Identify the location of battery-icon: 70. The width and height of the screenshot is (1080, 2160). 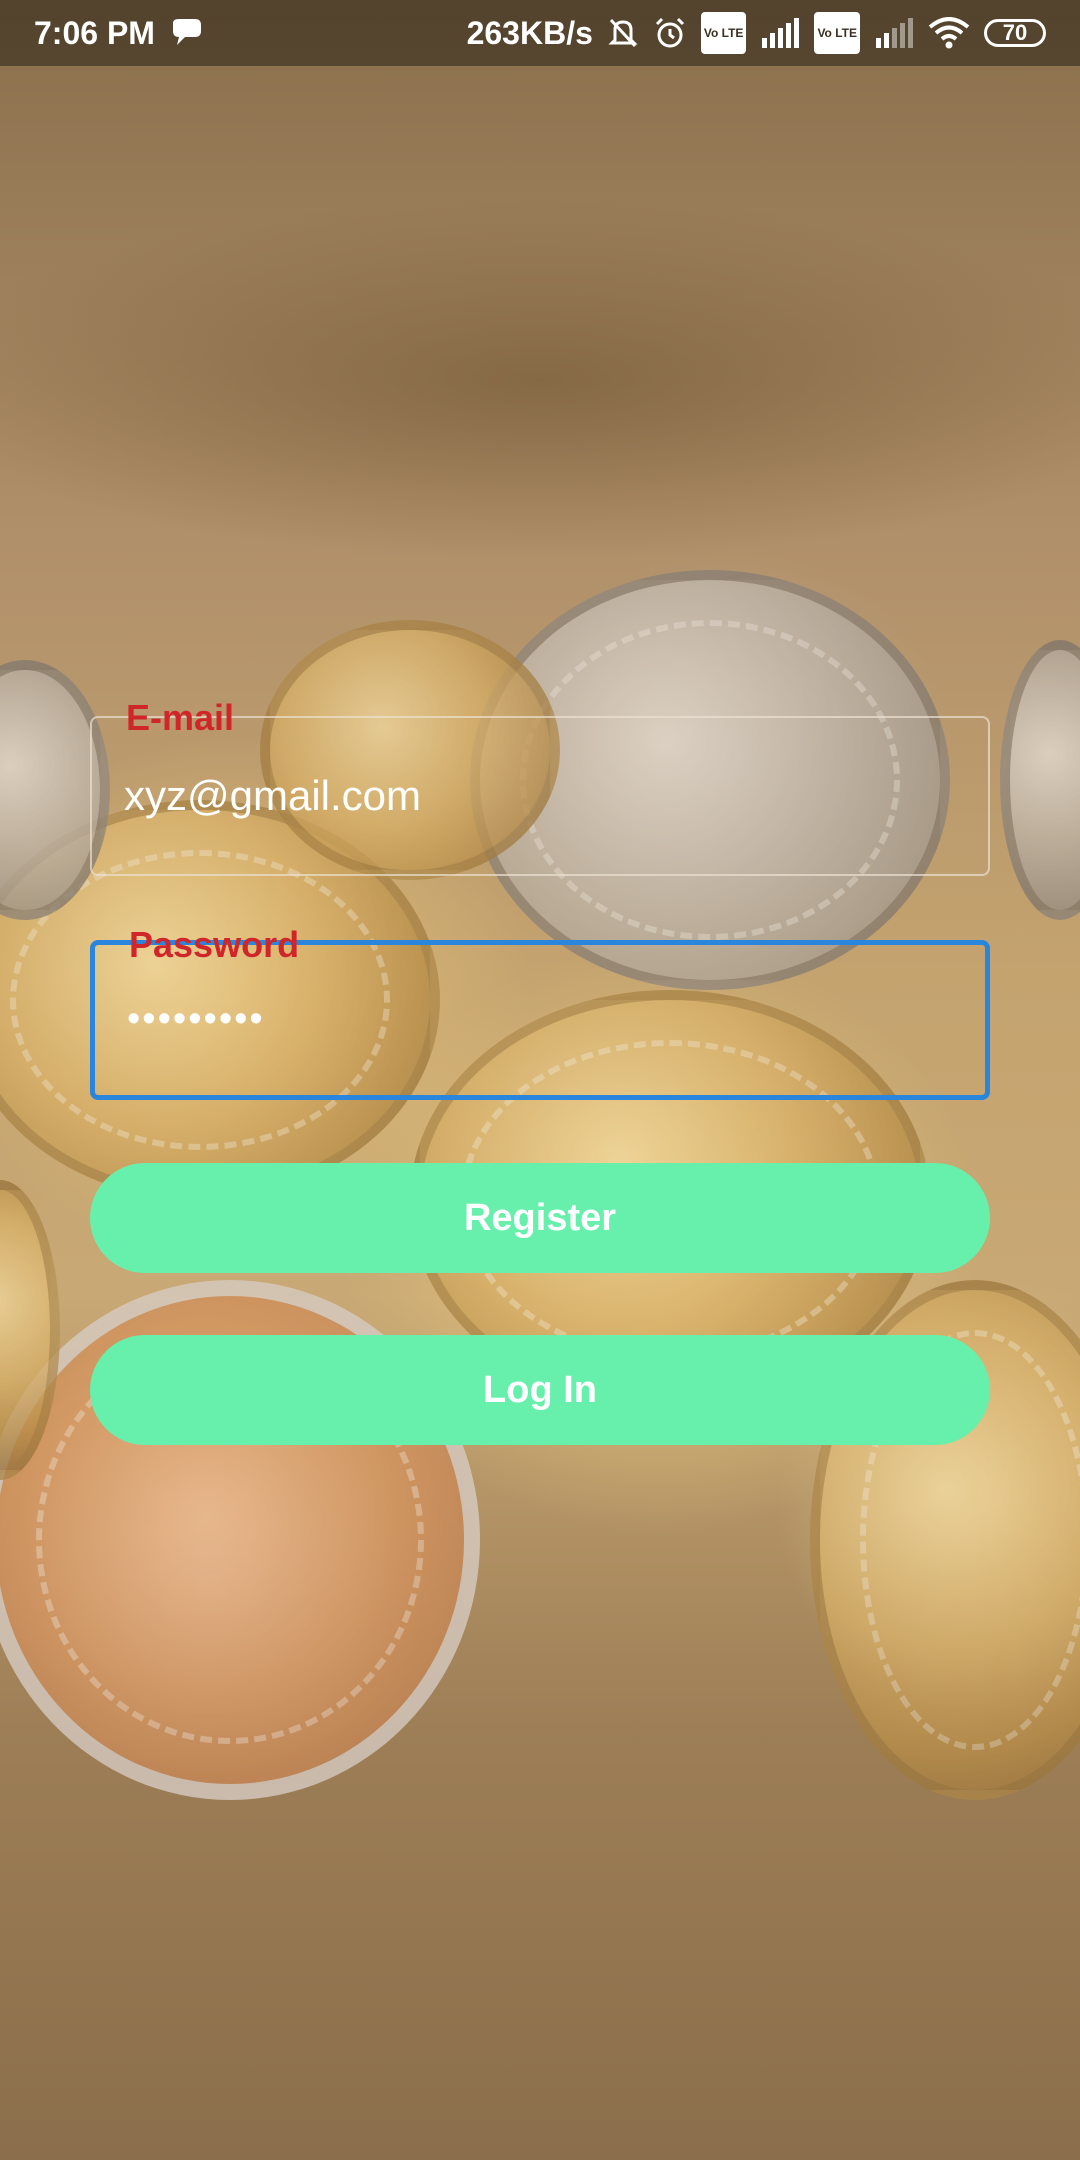
(1015, 33).